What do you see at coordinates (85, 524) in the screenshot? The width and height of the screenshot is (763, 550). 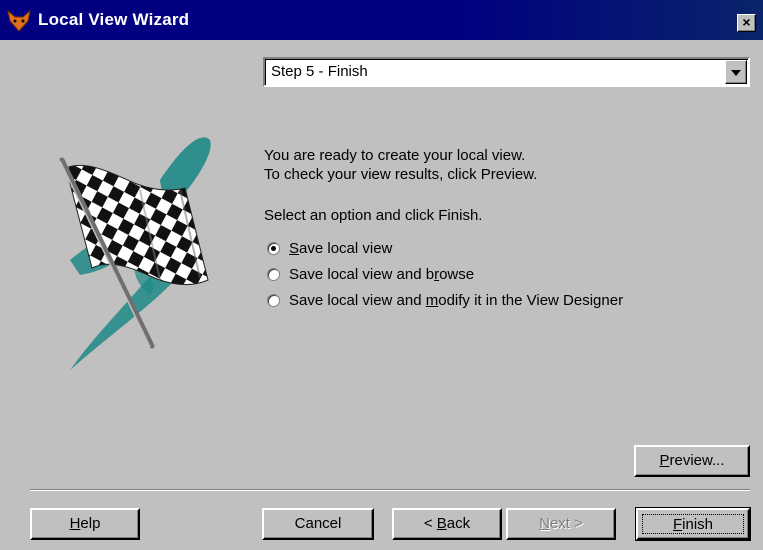 I see `help-button: Help` at bounding box center [85, 524].